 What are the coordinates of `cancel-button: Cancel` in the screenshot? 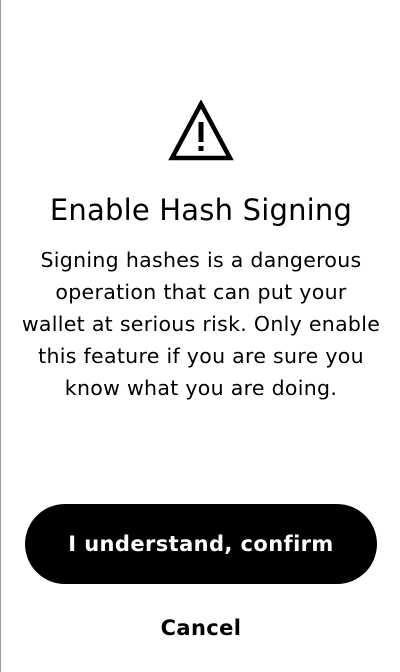 It's located at (201, 628).